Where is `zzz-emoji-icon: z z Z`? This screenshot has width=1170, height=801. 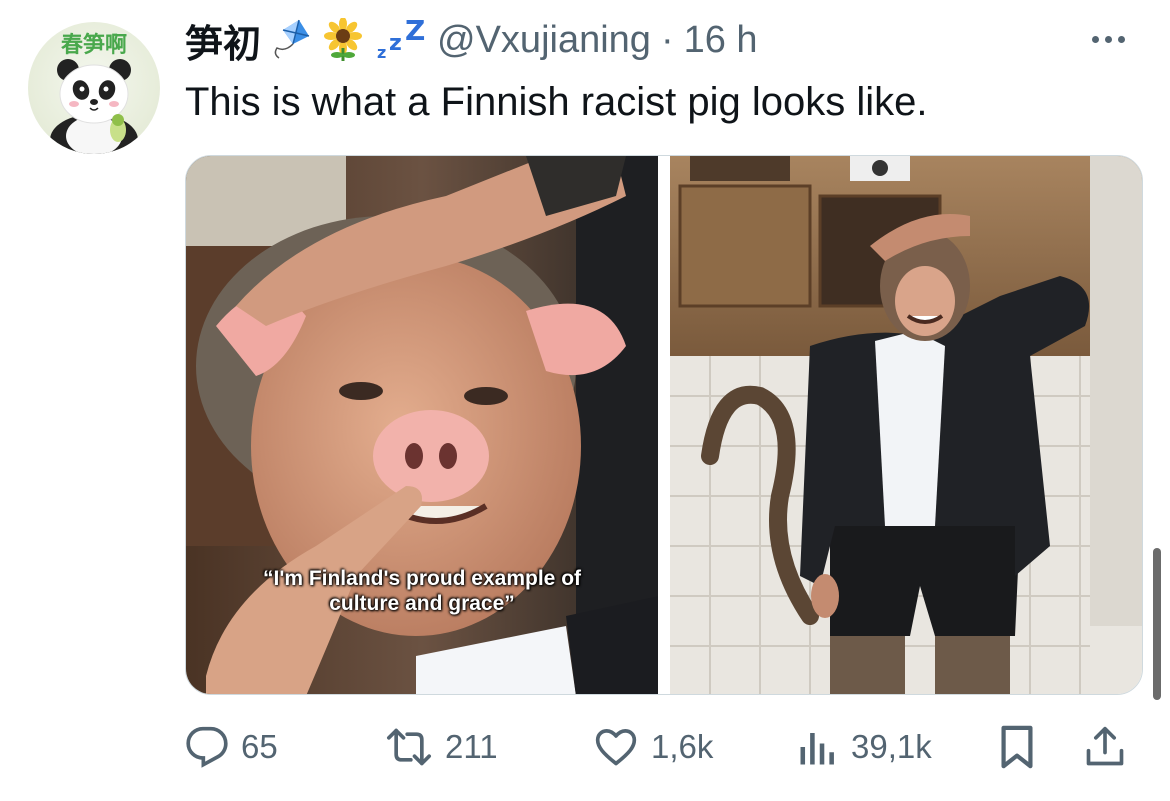 zzz-emoji-icon: z z Z is located at coordinates (401, 40).